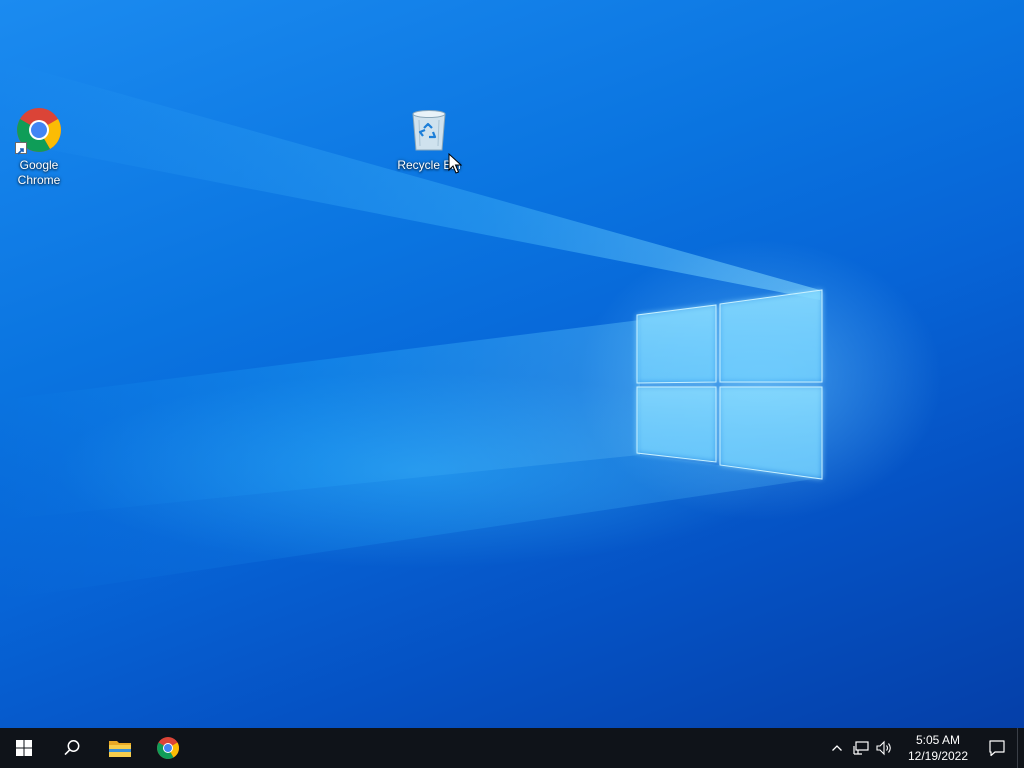  I want to click on start-button, so click(24, 748).